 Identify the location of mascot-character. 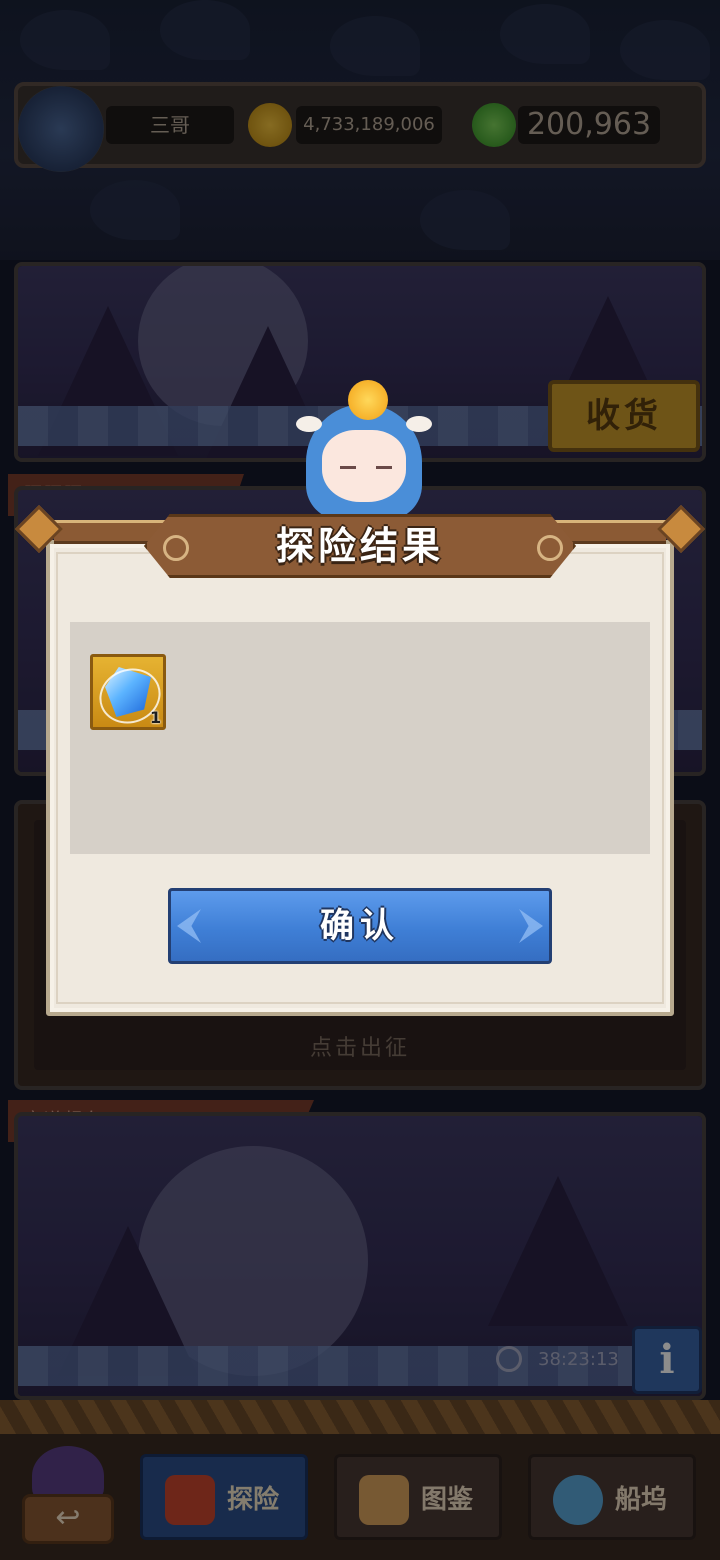
(361, 450).